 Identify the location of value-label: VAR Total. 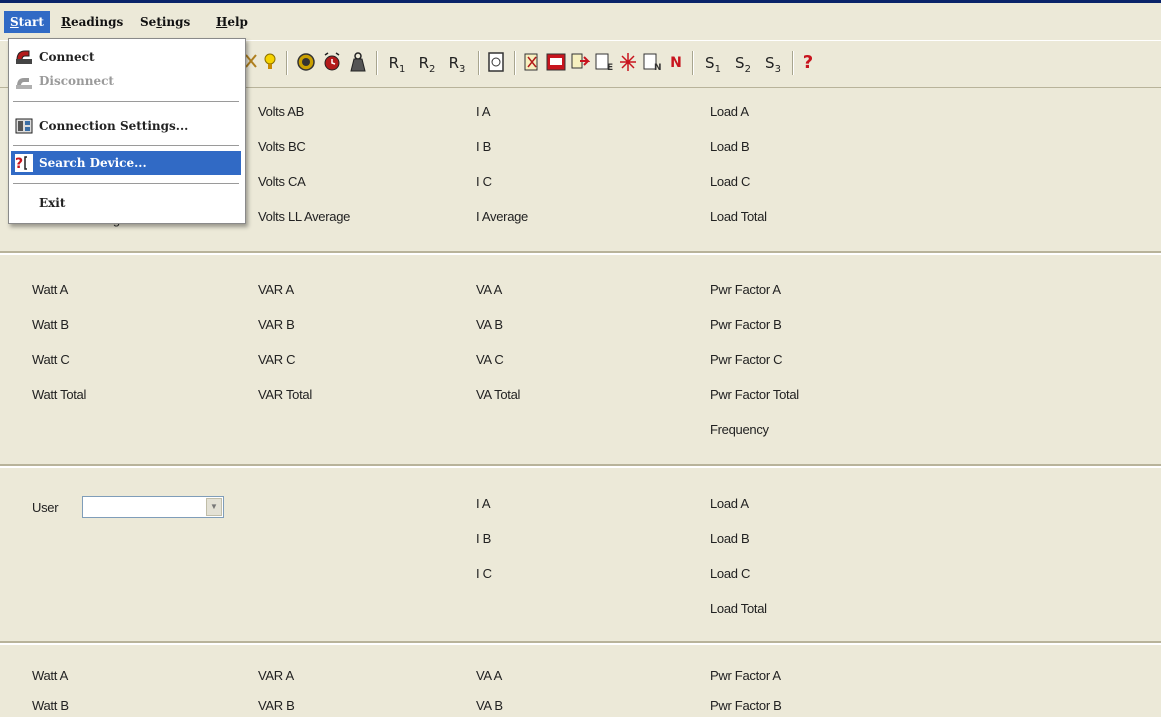
(285, 394).